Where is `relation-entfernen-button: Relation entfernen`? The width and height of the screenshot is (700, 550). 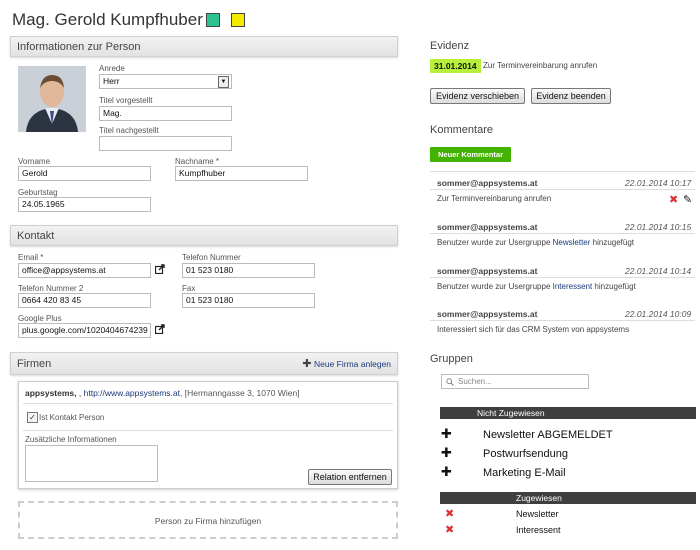
relation-entfernen-button: Relation entfernen is located at coordinates (350, 477).